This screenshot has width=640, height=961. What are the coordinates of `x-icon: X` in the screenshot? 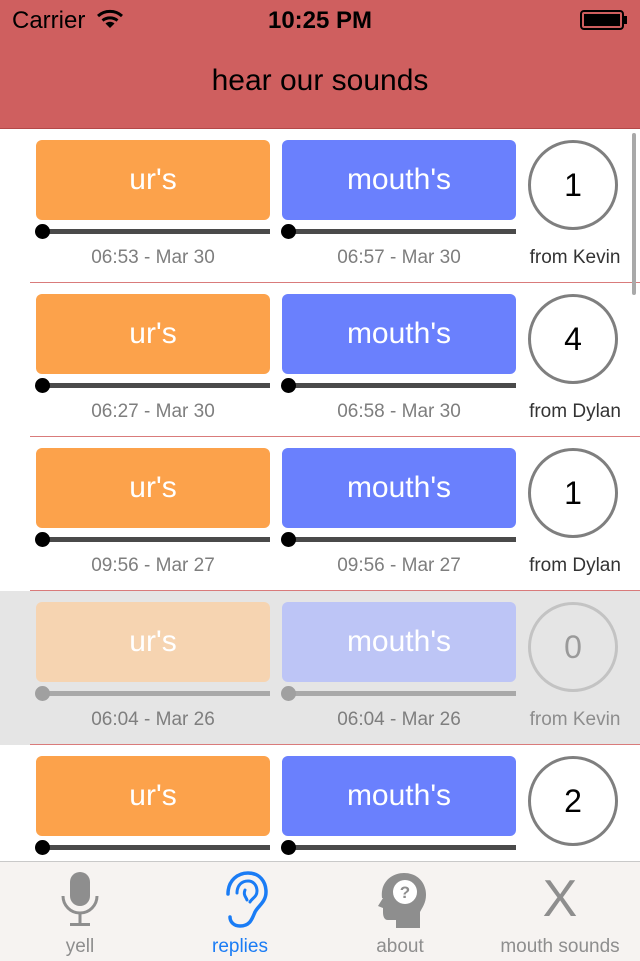 It's located at (560, 899).